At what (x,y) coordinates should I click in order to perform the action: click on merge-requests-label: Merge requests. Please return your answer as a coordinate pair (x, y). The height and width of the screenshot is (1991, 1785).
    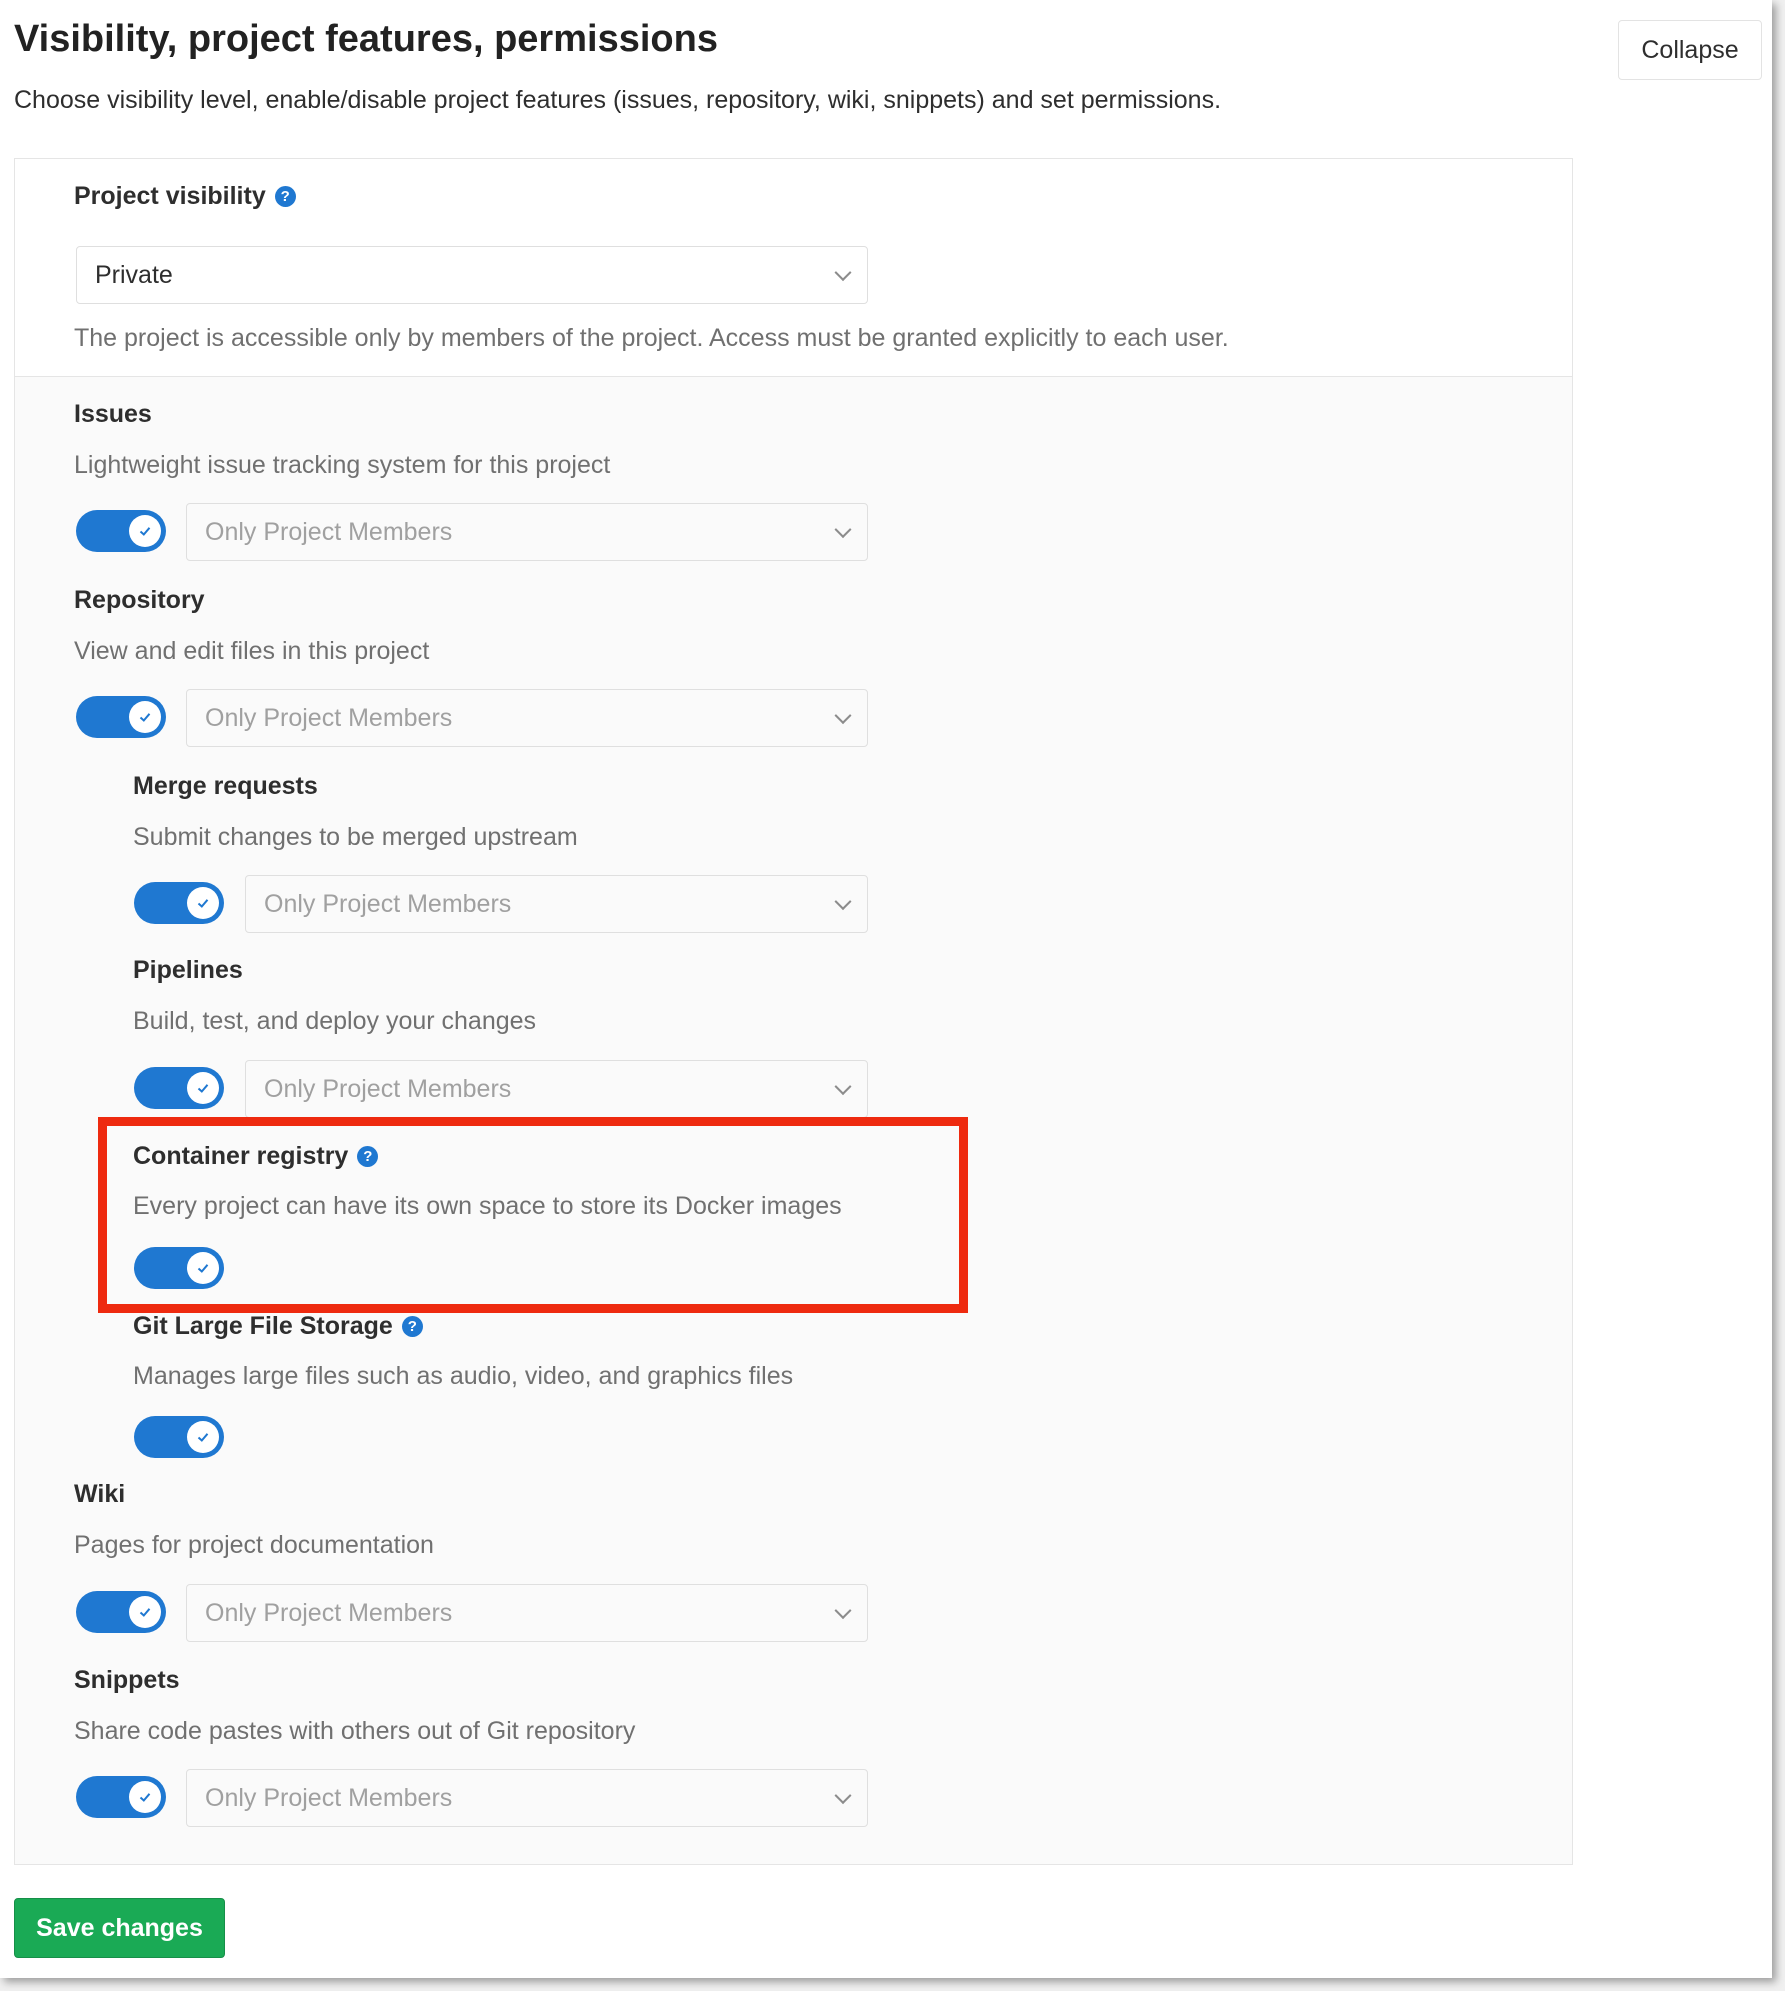
    Looking at the image, I should click on (225, 785).